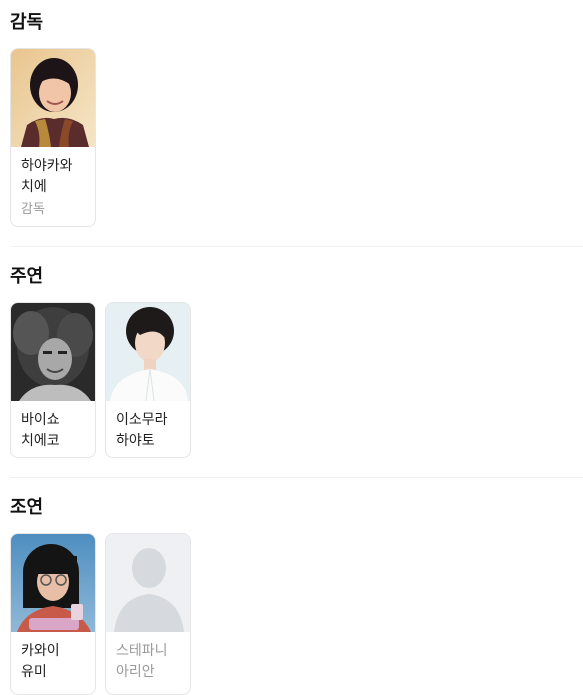 The width and height of the screenshot is (583, 695). What do you see at coordinates (33, 208) in the screenshot?
I see `person-role: 감독` at bounding box center [33, 208].